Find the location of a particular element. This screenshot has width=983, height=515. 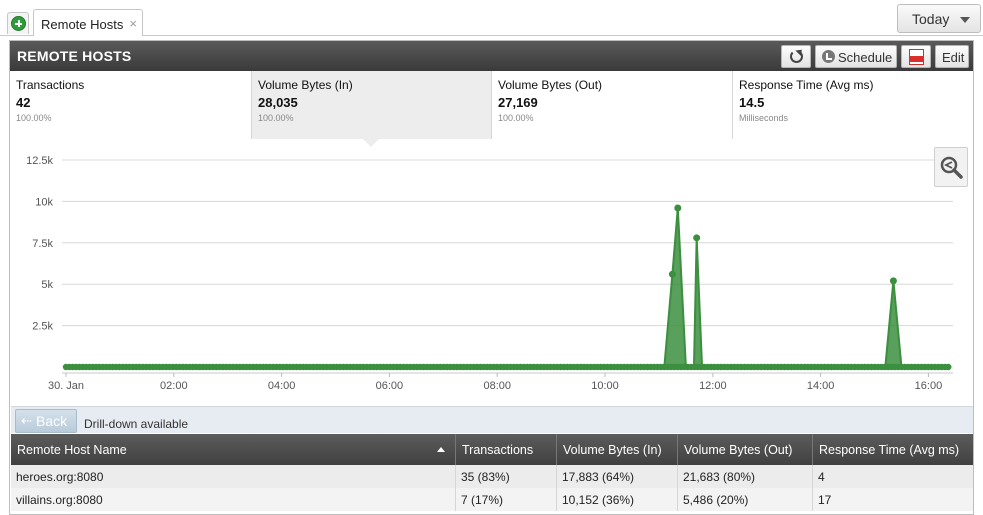

column-header-transactions: Transactions is located at coordinates (506, 449).